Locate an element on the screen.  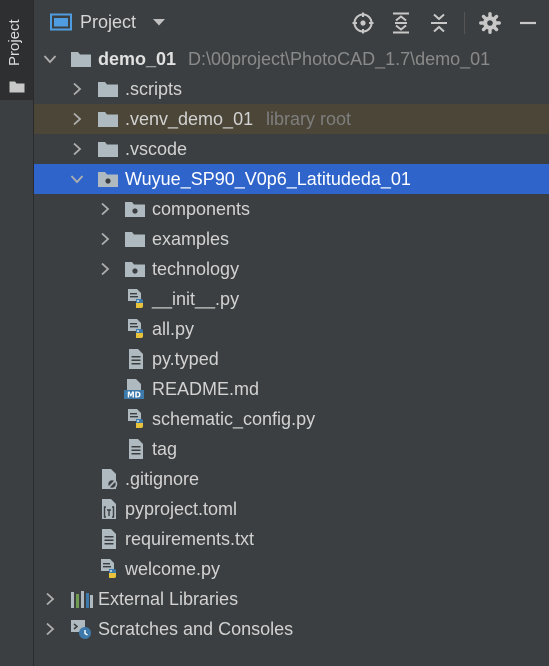
scratches-label: Scratches and Consoles is located at coordinates (196, 628).